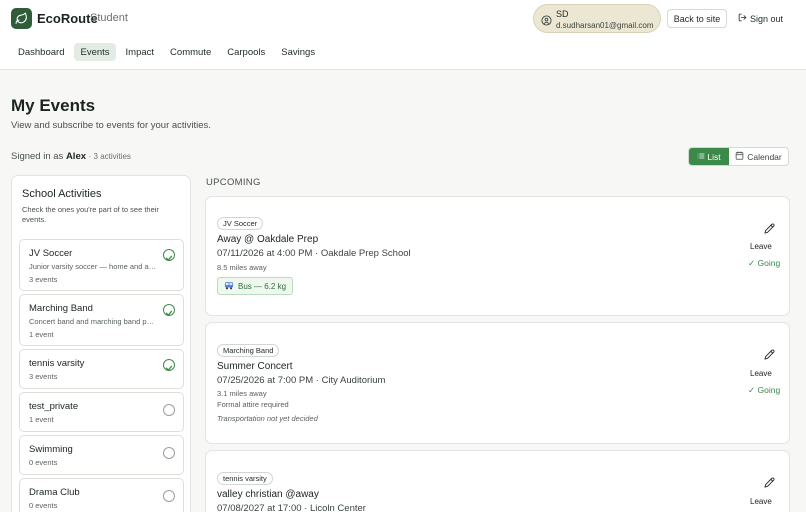 The width and height of the screenshot is (806, 512). What do you see at coordinates (109, 18) in the screenshot?
I see `app-role: Student` at bounding box center [109, 18].